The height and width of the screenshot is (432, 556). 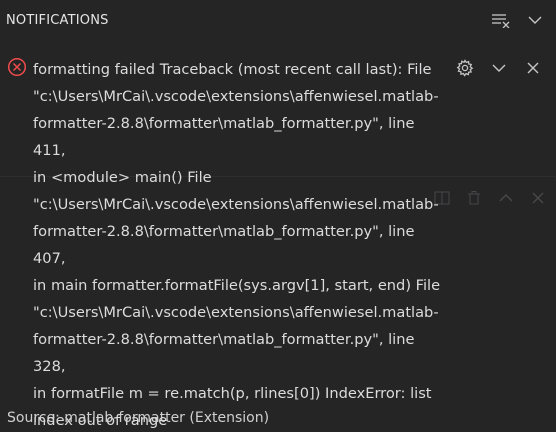 I want to click on expand-chevron-down-icon, so click(x=499, y=68).